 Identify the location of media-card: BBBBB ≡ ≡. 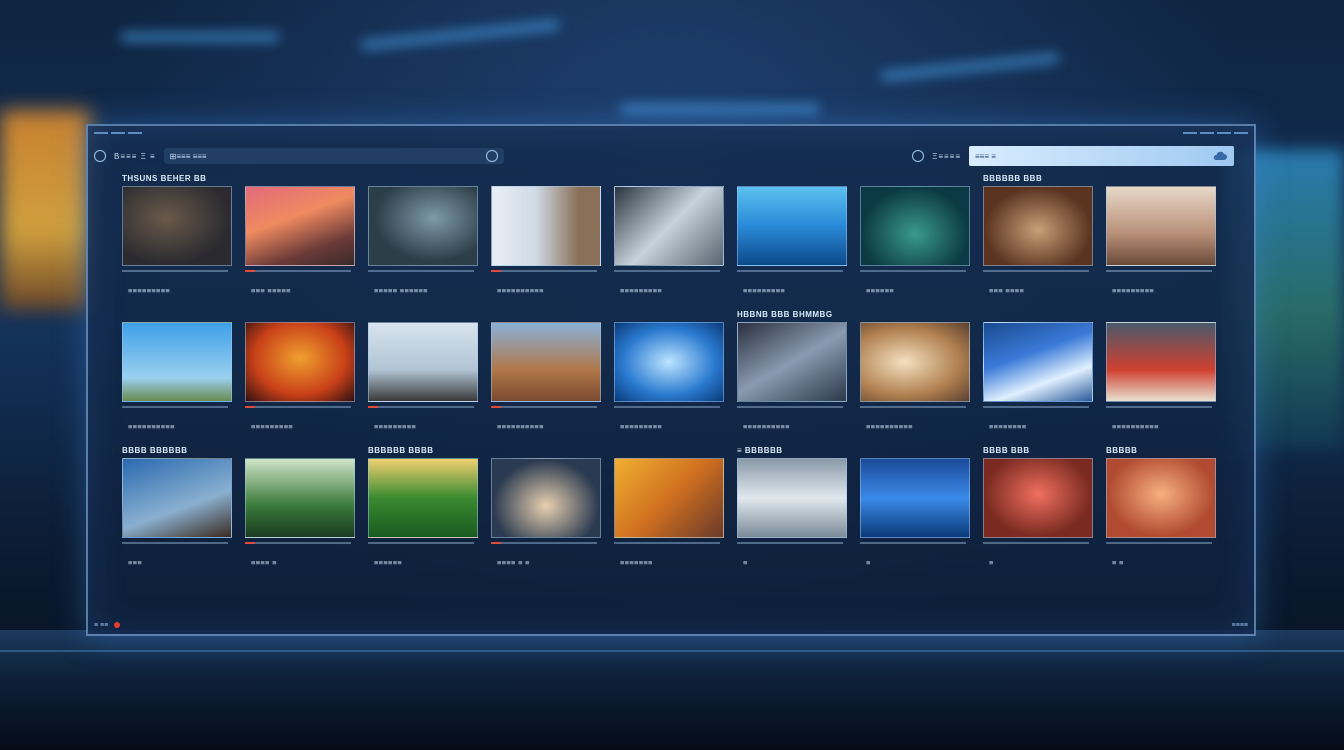
(1160, 515).